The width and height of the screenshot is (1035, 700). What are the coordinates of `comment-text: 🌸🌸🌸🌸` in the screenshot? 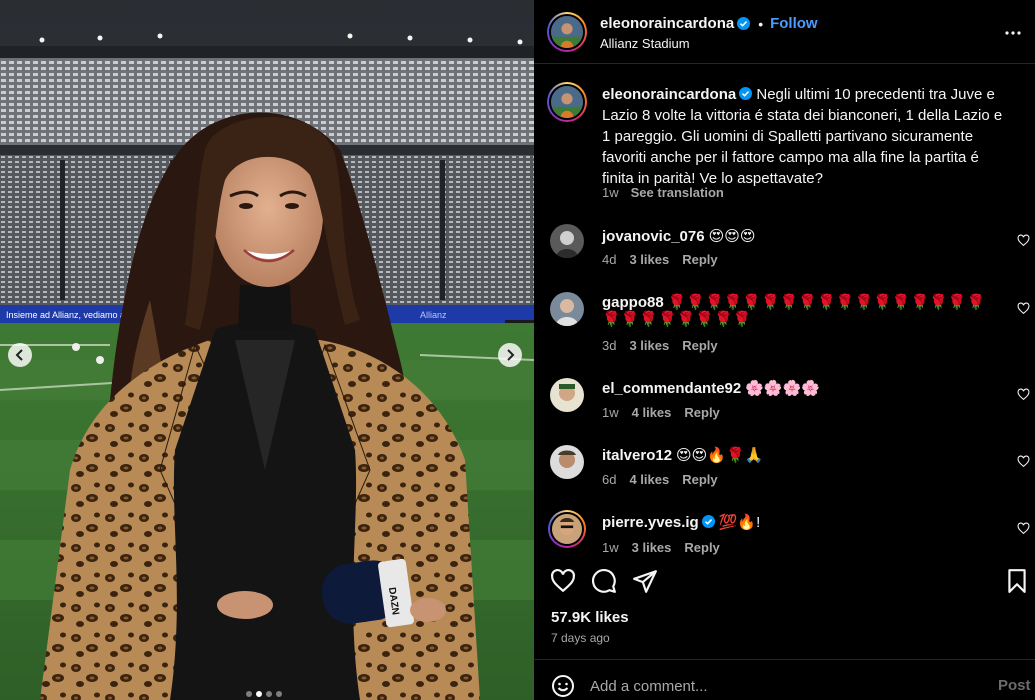 It's located at (782, 388).